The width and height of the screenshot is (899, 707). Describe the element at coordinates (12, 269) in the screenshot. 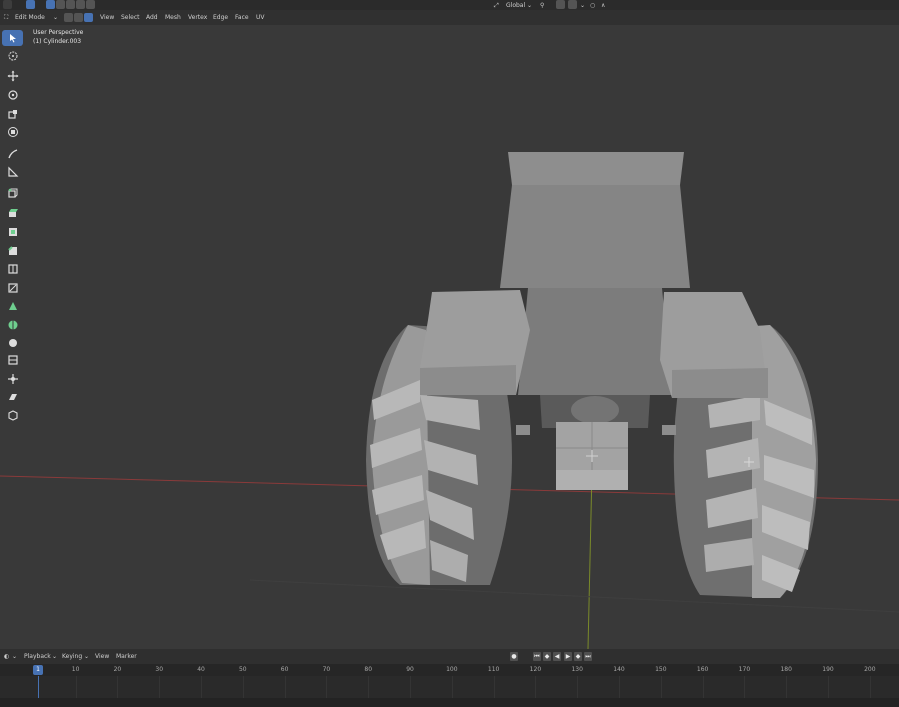

I see `loop-cut-tool-icon` at that location.